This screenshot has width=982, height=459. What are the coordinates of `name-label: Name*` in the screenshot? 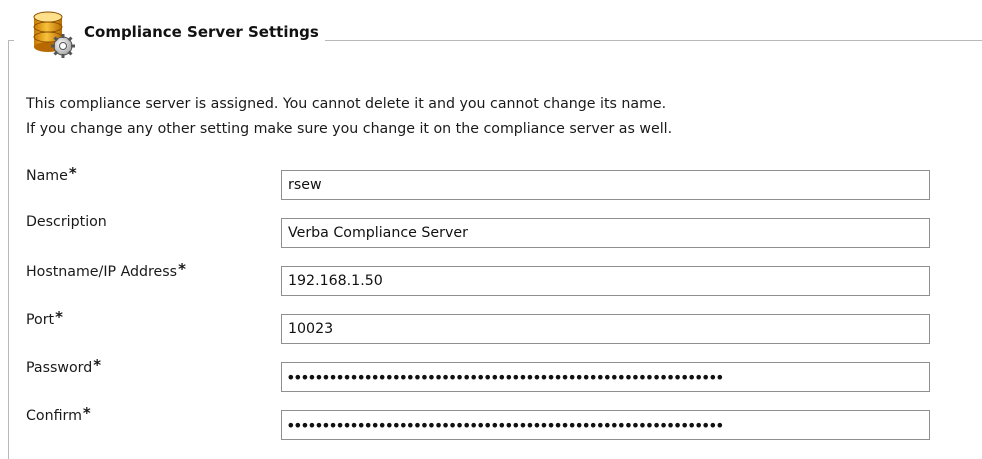 It's located at (51, 174).